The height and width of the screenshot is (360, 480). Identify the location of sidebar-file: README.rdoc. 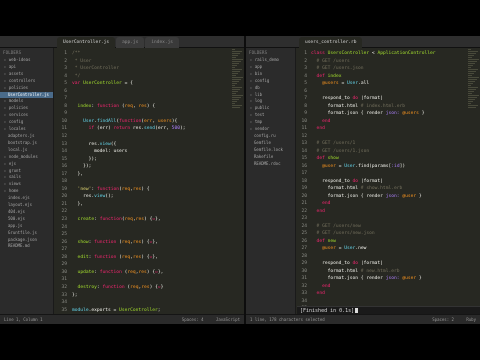
(270, 164).